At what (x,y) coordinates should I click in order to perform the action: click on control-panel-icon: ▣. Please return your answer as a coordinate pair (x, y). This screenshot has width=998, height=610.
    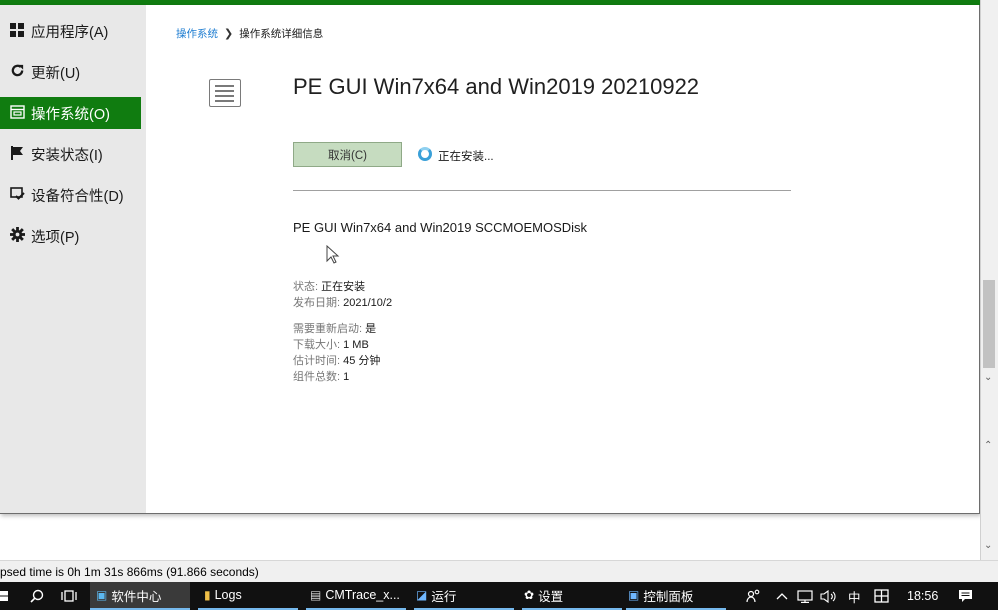
    Looking at the image, I should click on (634, 595).